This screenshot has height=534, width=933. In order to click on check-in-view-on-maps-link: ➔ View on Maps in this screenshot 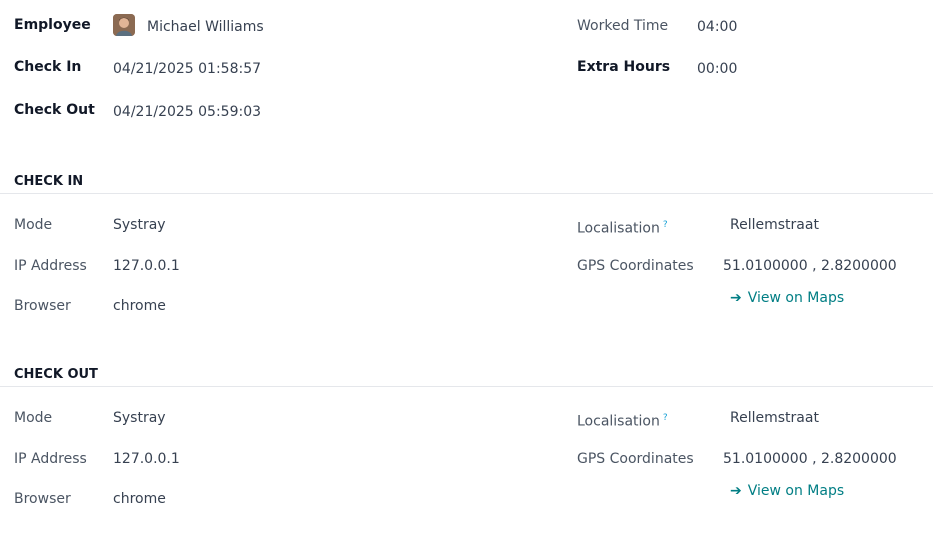, I will do `click(787, 298)`.